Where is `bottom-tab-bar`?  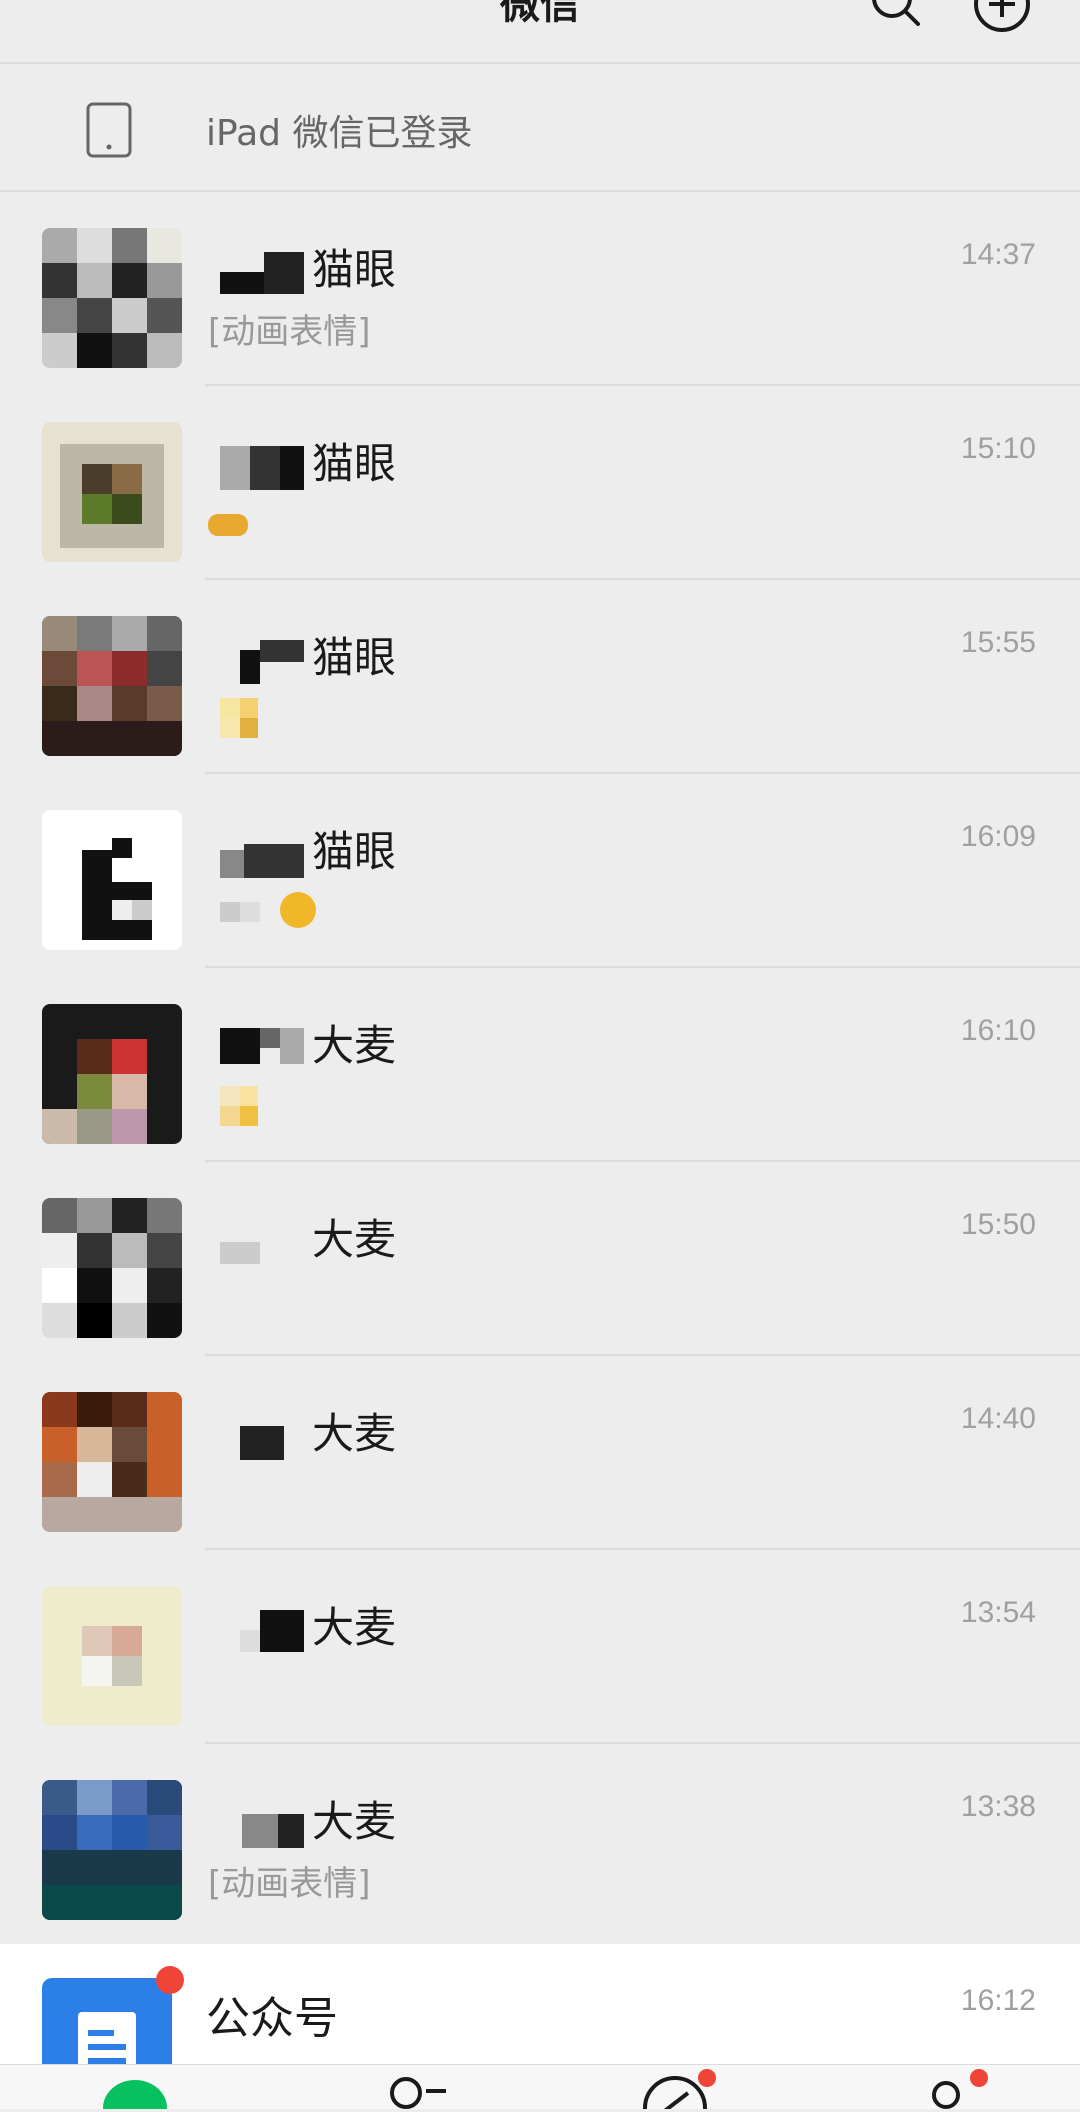 bottom-tab-bar is located at coordinates (540, 2086).